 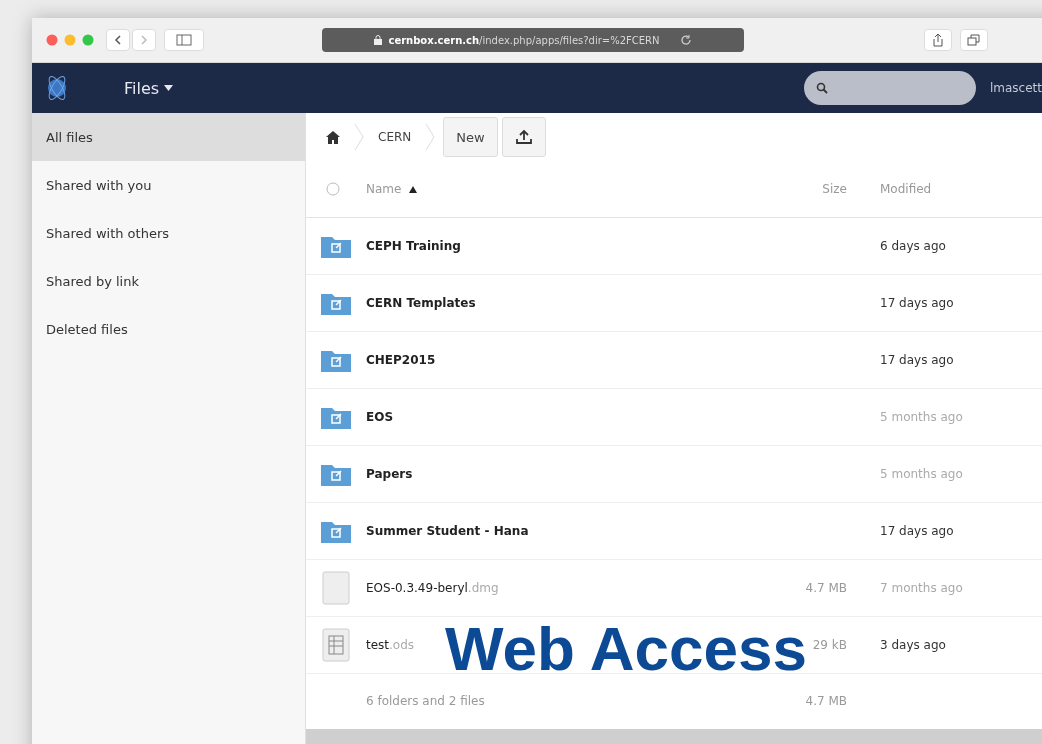 I want to click on home-icon, so click(x=333, y=137).